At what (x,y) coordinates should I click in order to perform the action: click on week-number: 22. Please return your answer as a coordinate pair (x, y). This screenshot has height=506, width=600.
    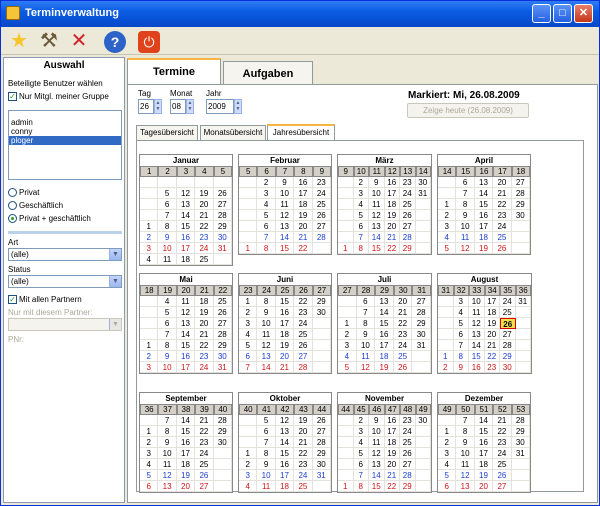
    Looking at the image, I should click on (222, 290).